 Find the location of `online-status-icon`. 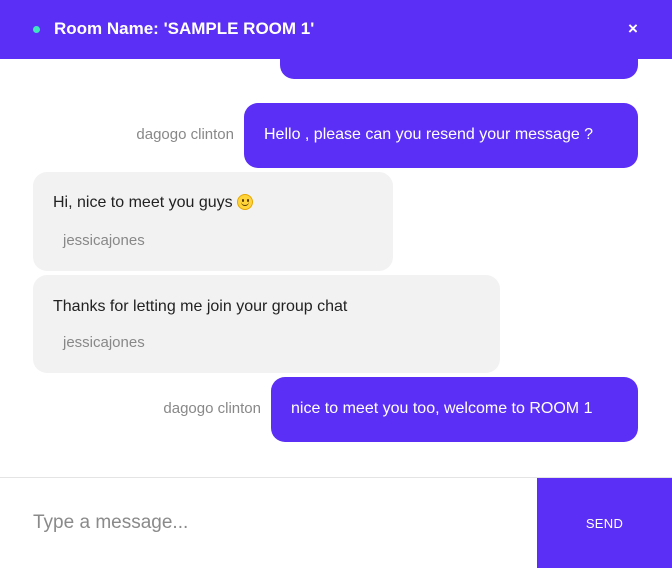

online-status-icon is located at coordinates (36, 29).